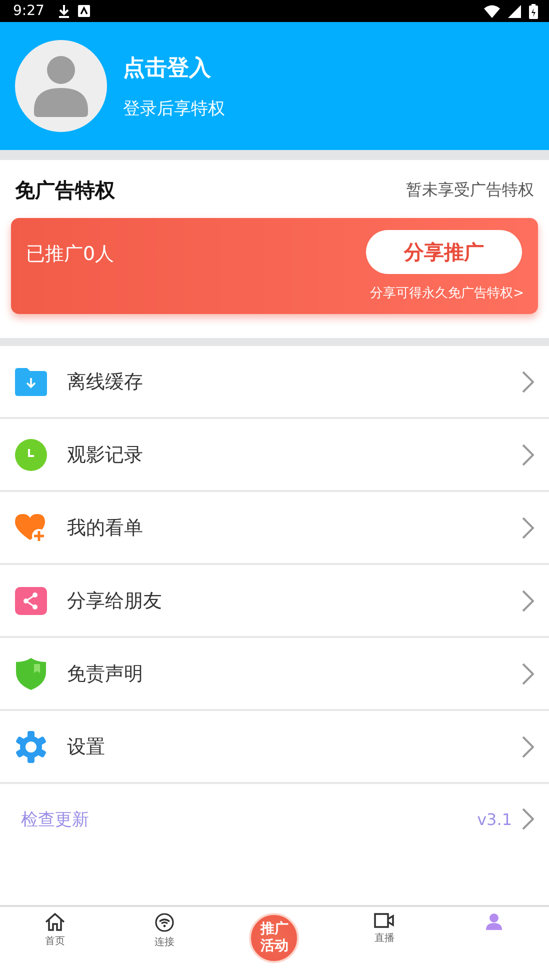  What do you see at coordinates (31, 674) in the screenshot?
I see `shield-icon` at bounding box center [31, 674].